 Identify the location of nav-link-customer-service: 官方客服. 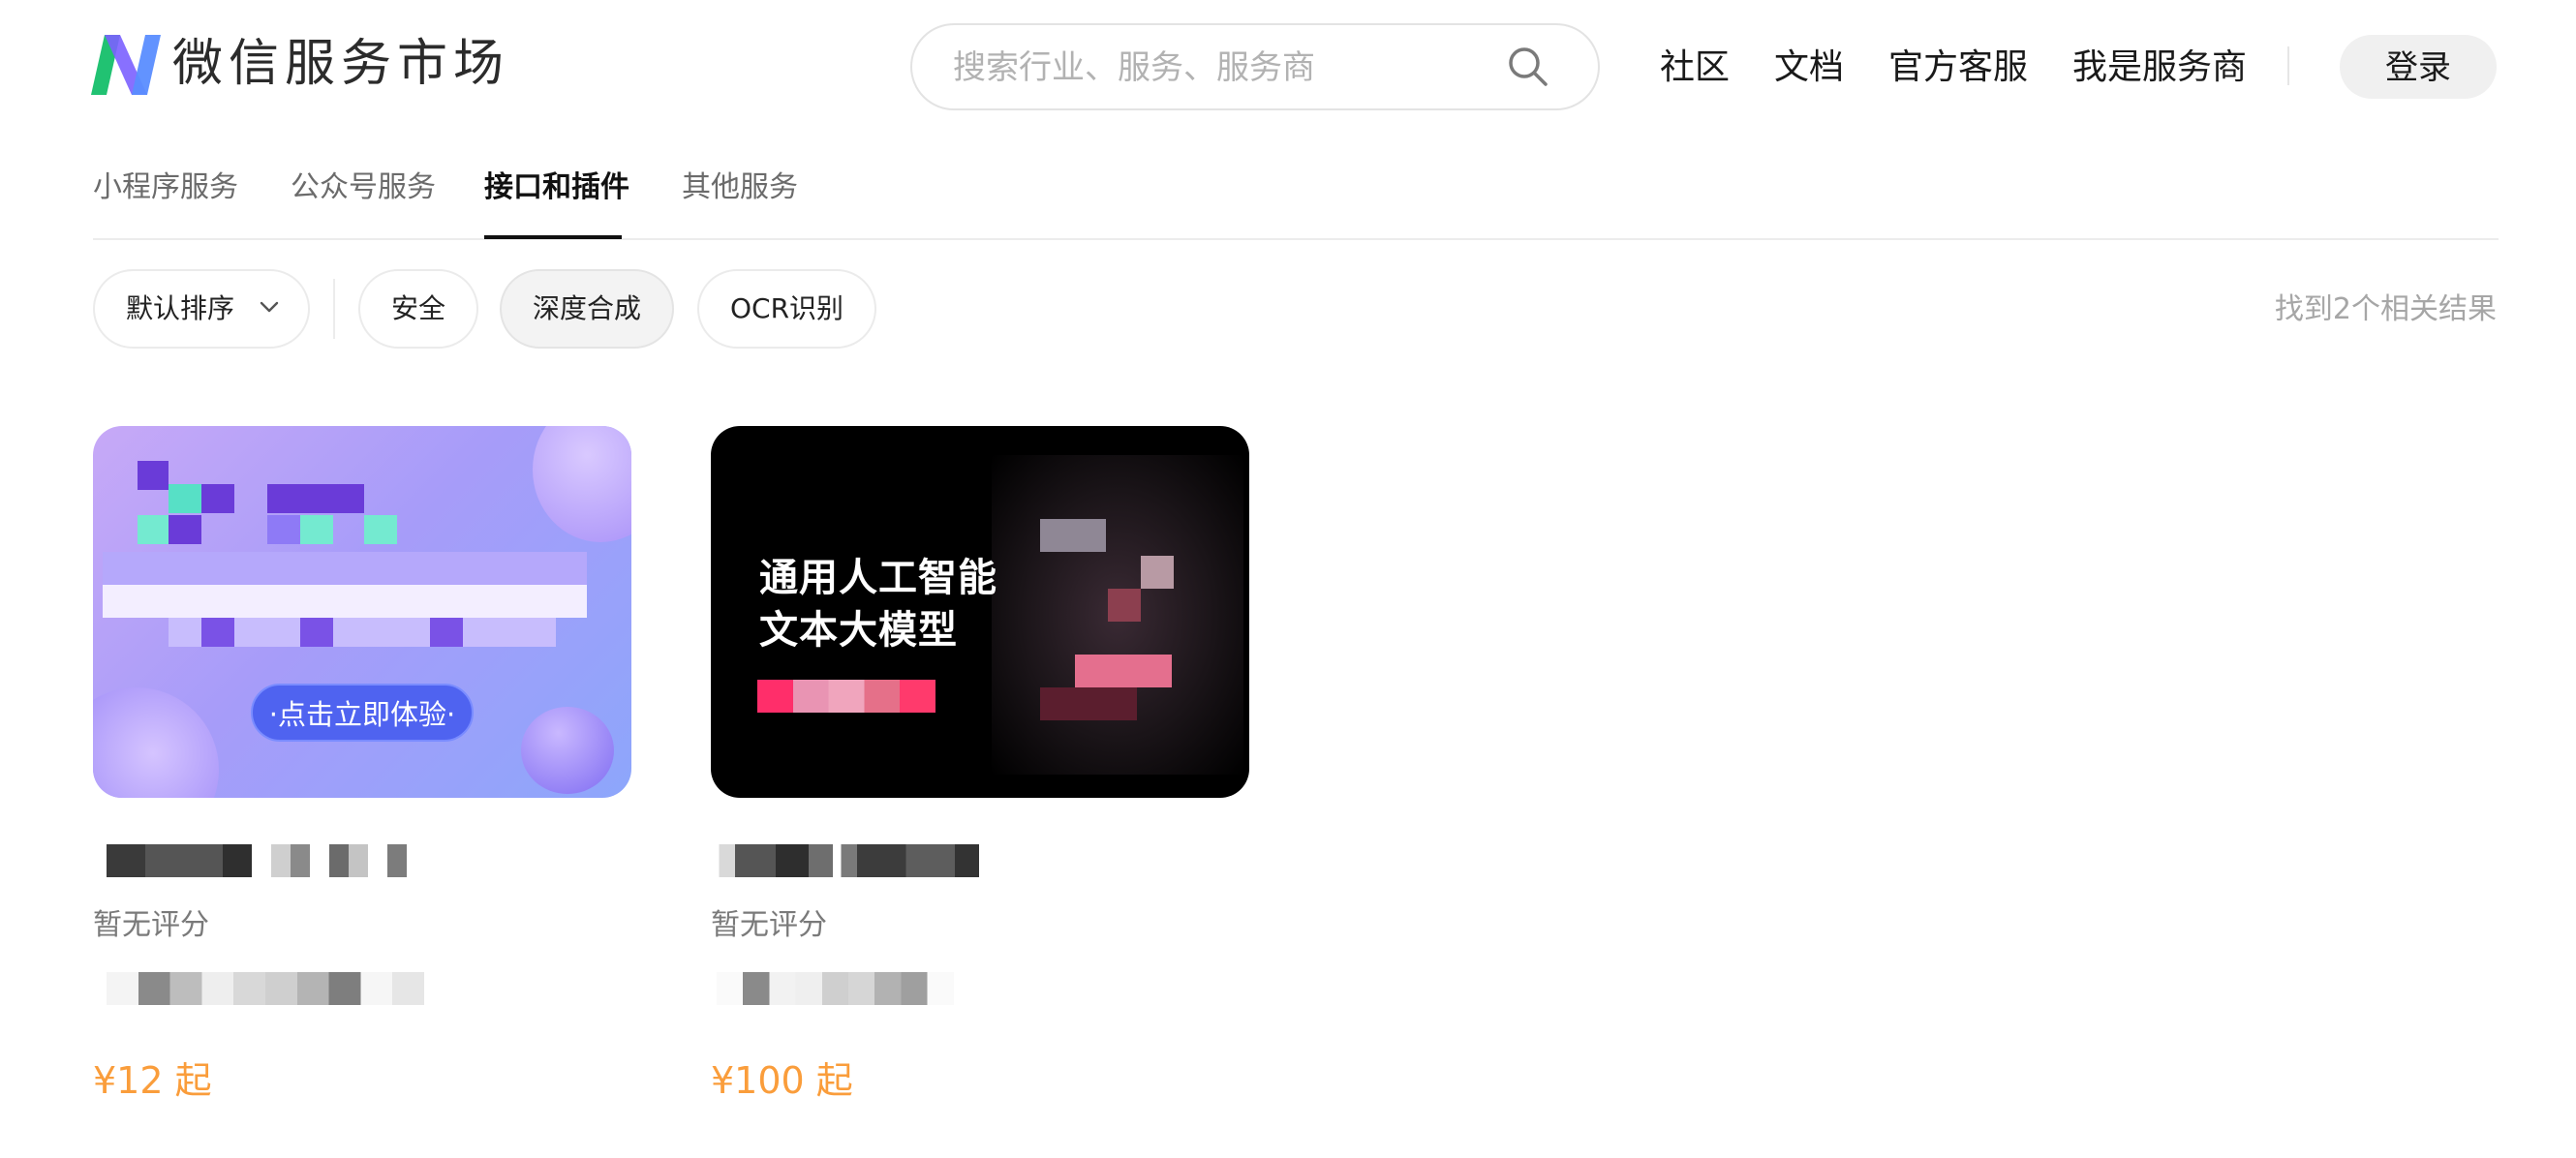
(1958, 68).